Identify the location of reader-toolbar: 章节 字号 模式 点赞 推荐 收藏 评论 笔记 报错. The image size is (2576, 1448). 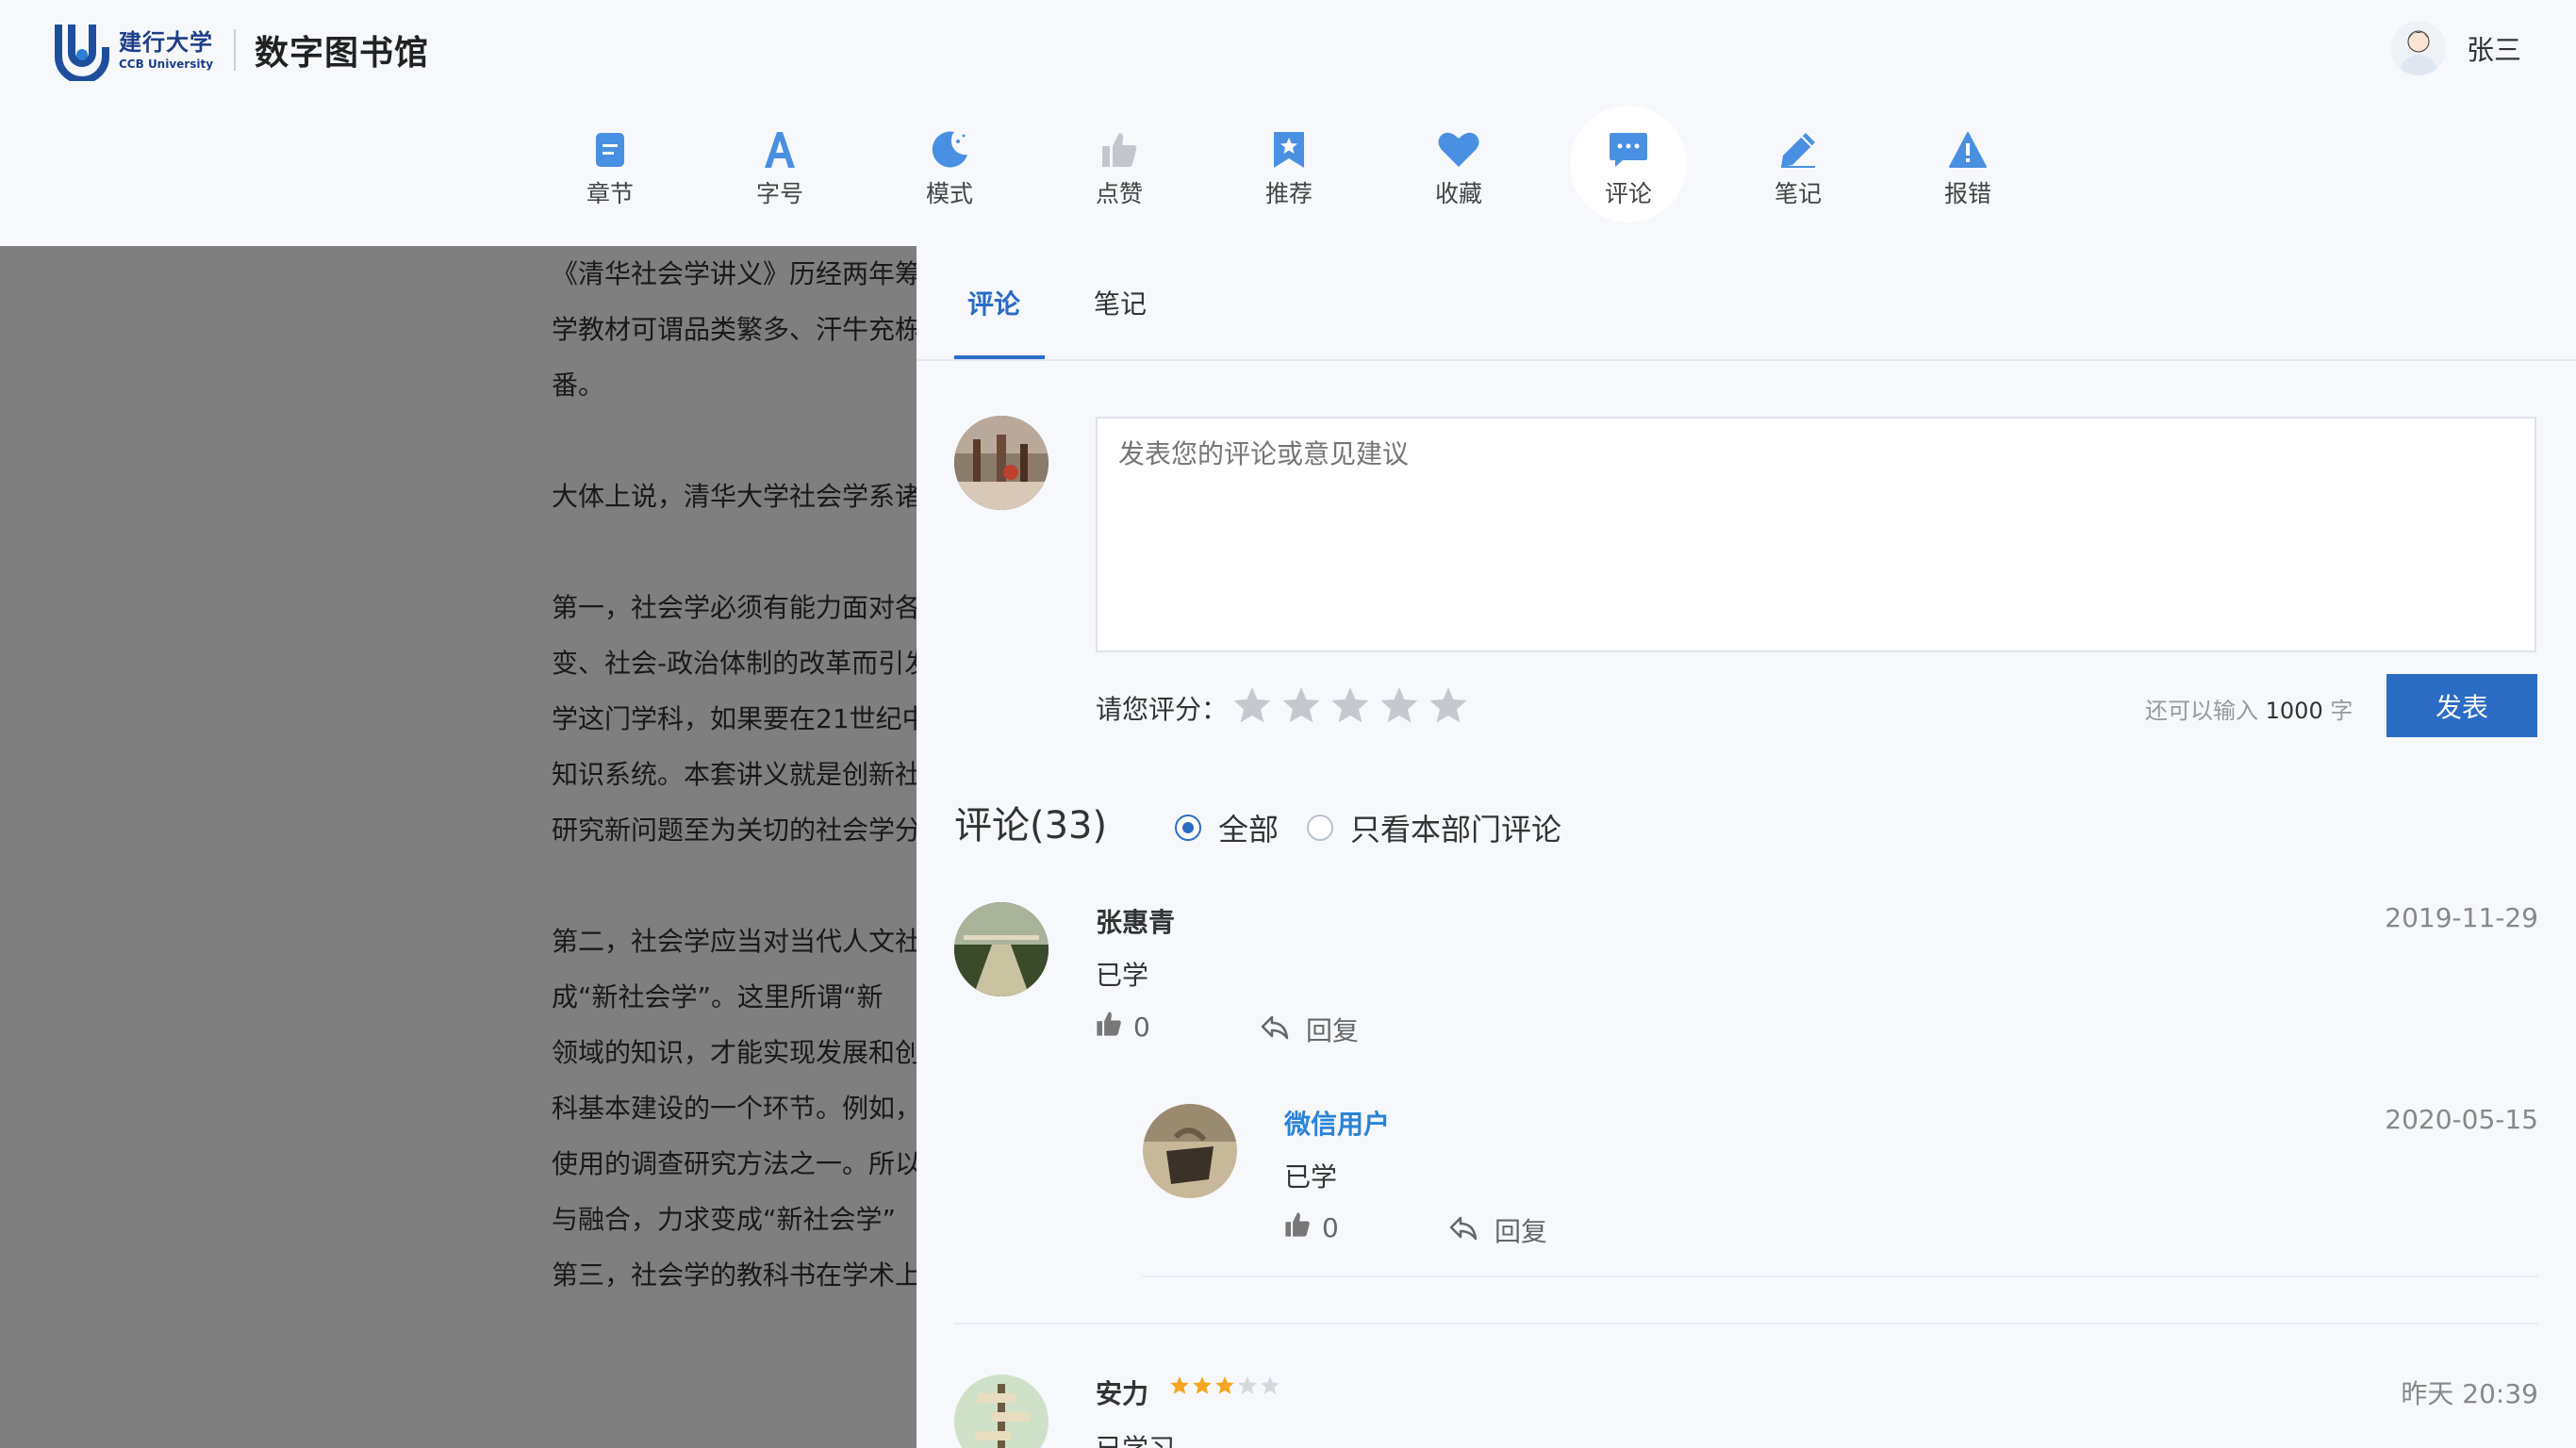
(1278, 172).